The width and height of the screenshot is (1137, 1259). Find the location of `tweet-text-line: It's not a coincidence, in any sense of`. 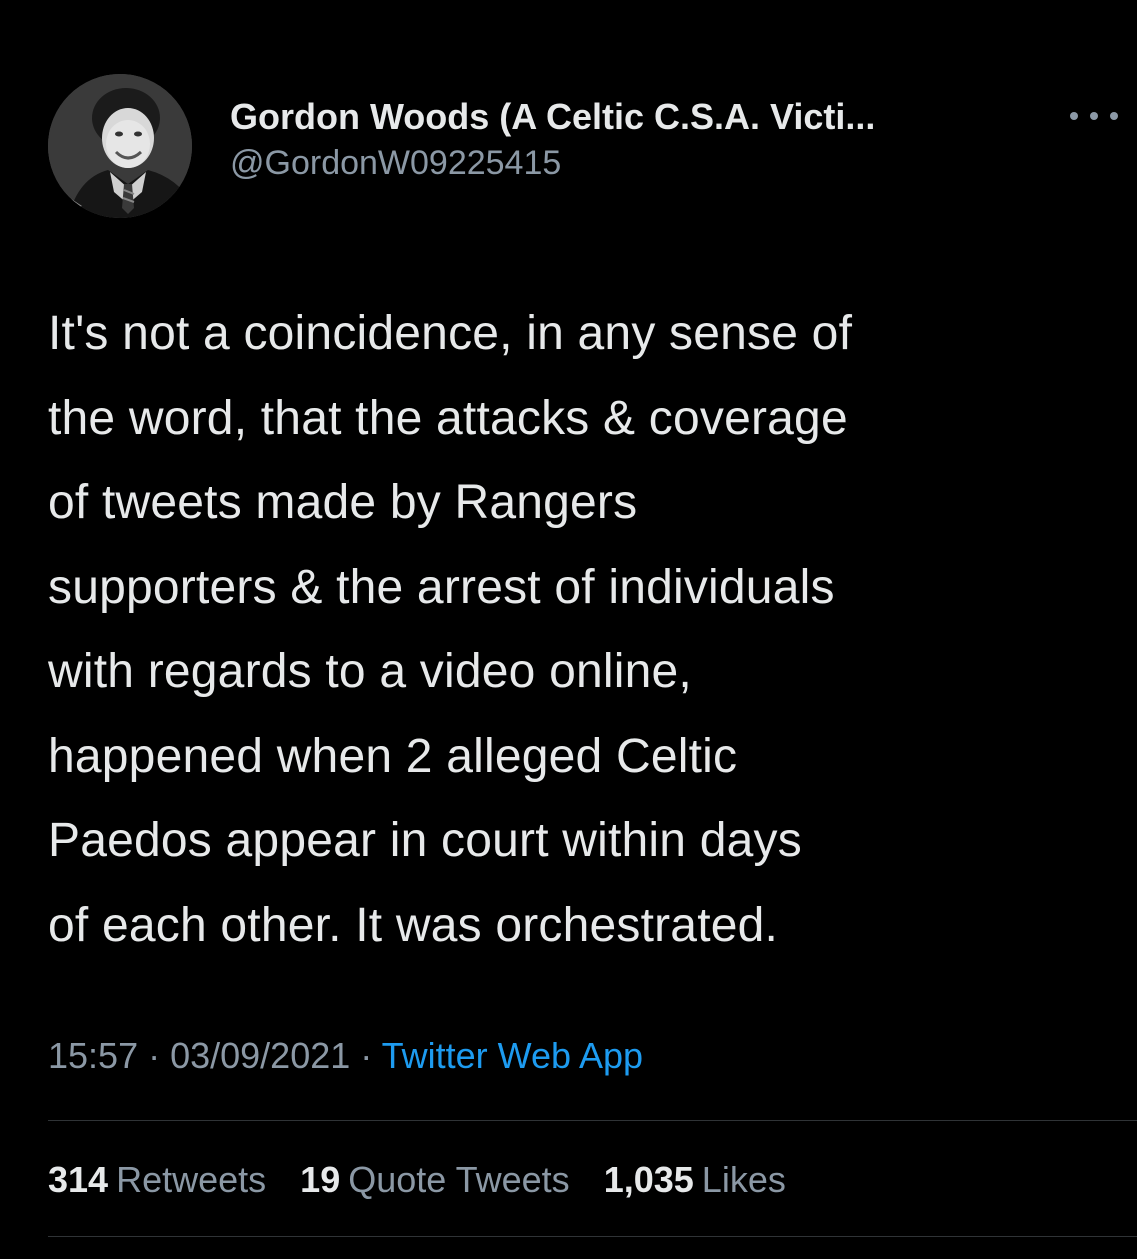

tweet-text-line: It's not a coincidence, in any sense of is located at coordinates (450, 333).